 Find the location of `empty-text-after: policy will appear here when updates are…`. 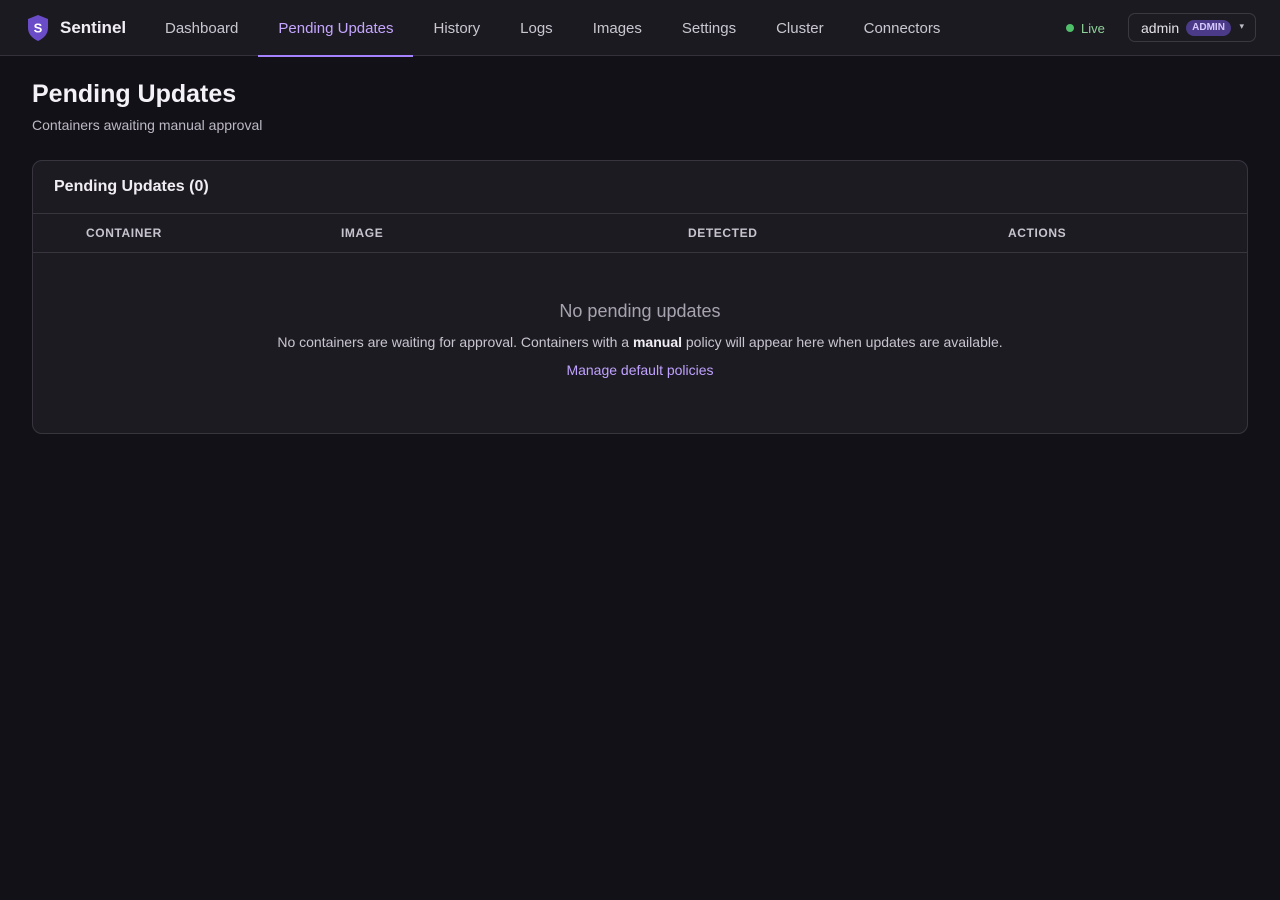

empty-text-after: policy will appear here when updates are… is located at coordinates (842, 342).